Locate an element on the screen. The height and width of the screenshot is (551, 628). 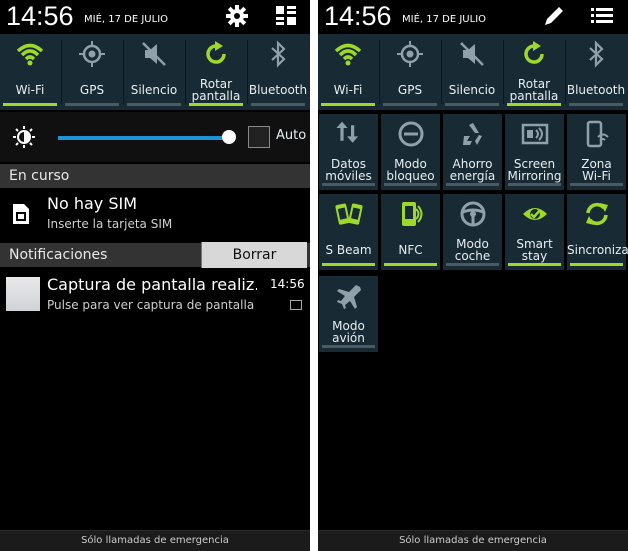
tile-modo-coche: Modo coche is located at coordinates (472, 232).